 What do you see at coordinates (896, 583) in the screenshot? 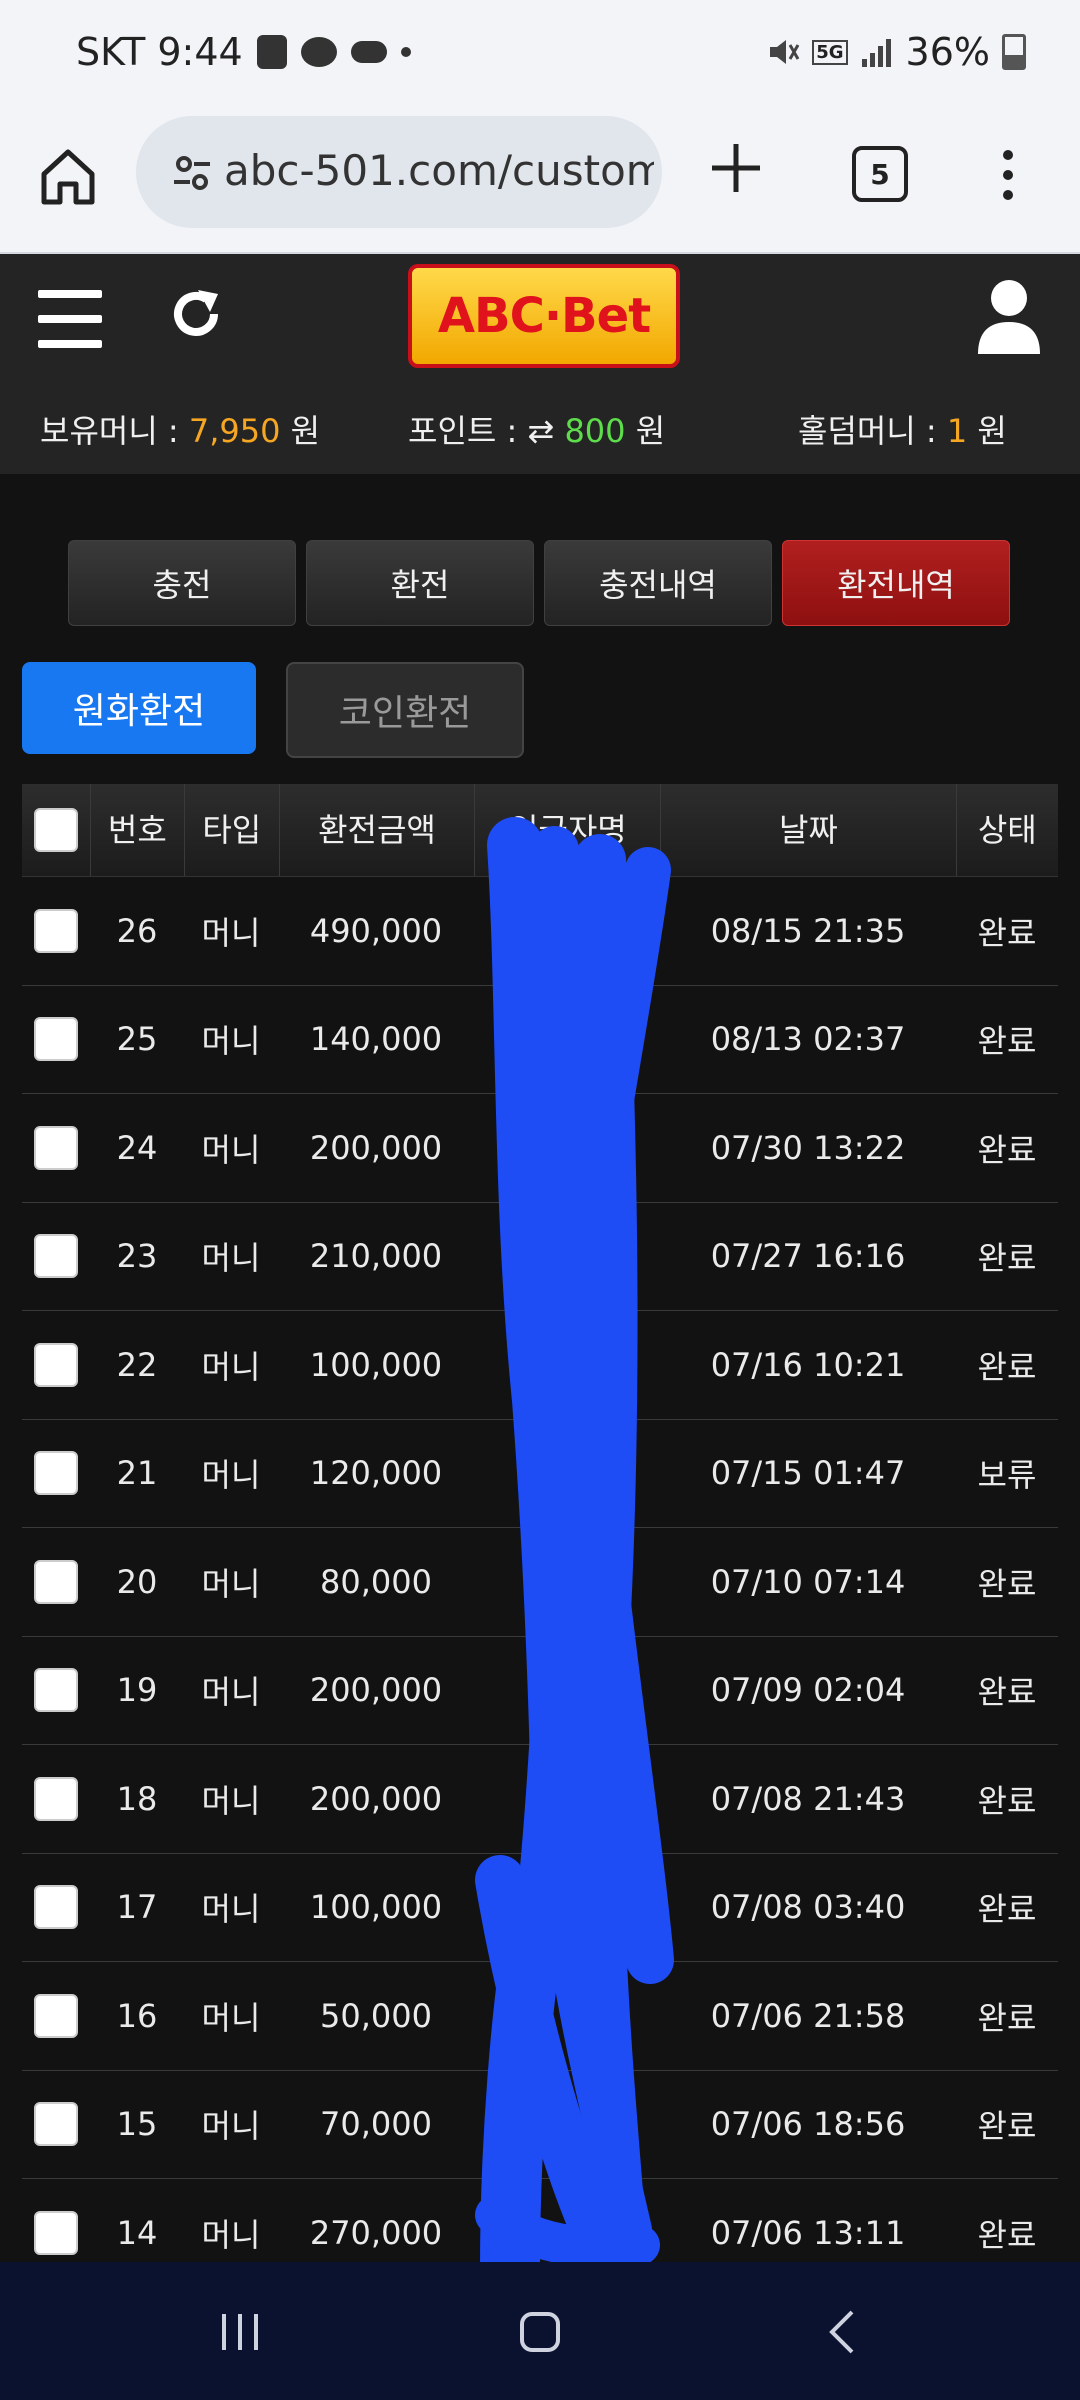
I see `exchange-history-button: 환전내역` at bounding box center [896, 583].